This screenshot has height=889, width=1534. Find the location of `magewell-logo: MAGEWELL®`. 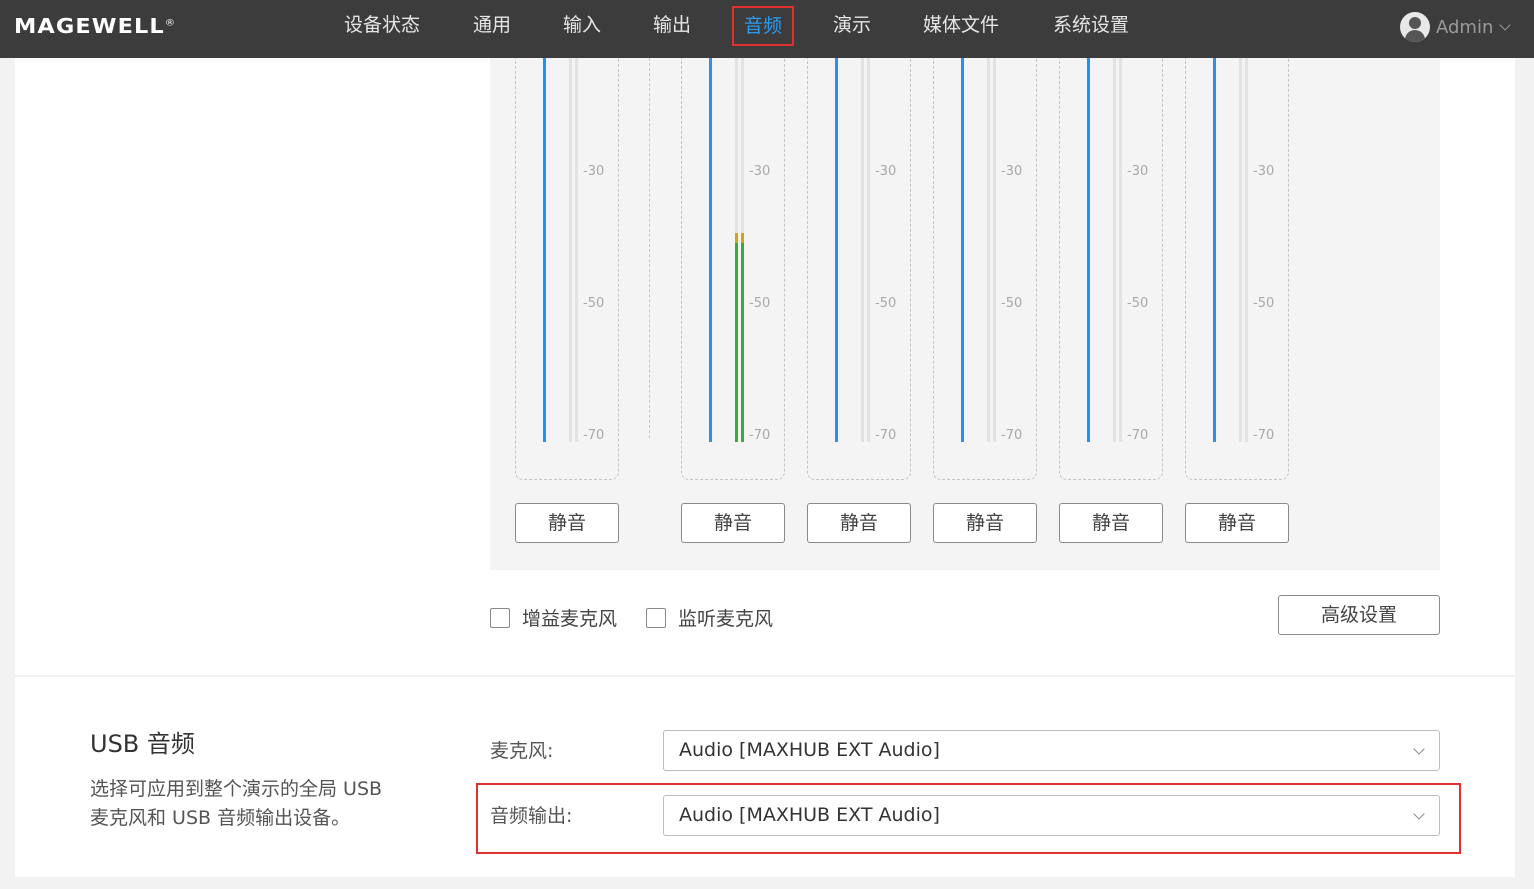

magewell-logo: MAGEWELL® is located at coordinates (95, 26).